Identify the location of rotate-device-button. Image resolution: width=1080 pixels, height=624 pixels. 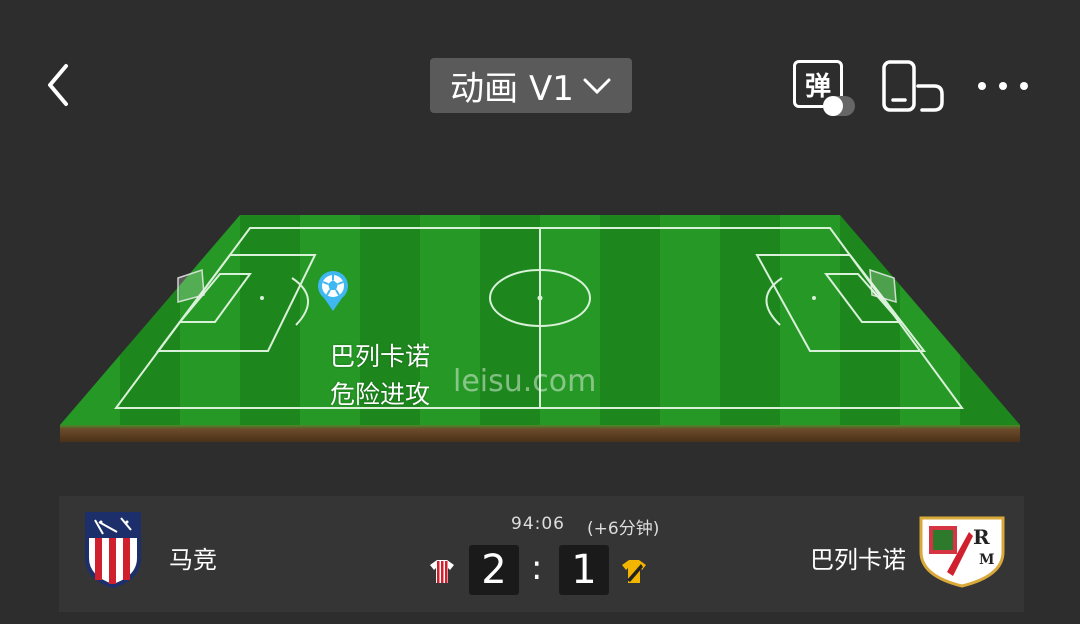
(914, 86).